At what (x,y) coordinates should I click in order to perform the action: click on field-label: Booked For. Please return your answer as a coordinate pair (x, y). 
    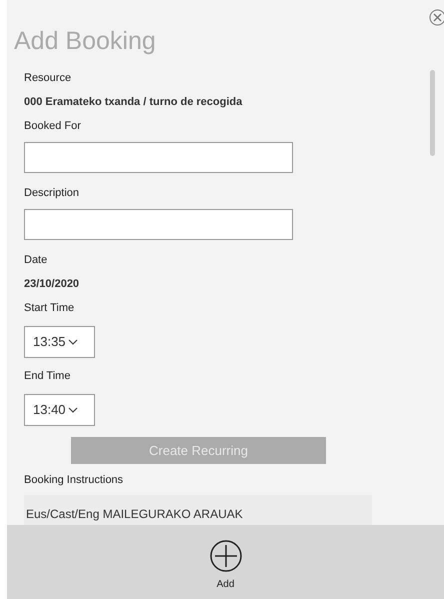
    Looking at the image, I should click on (53, 126).